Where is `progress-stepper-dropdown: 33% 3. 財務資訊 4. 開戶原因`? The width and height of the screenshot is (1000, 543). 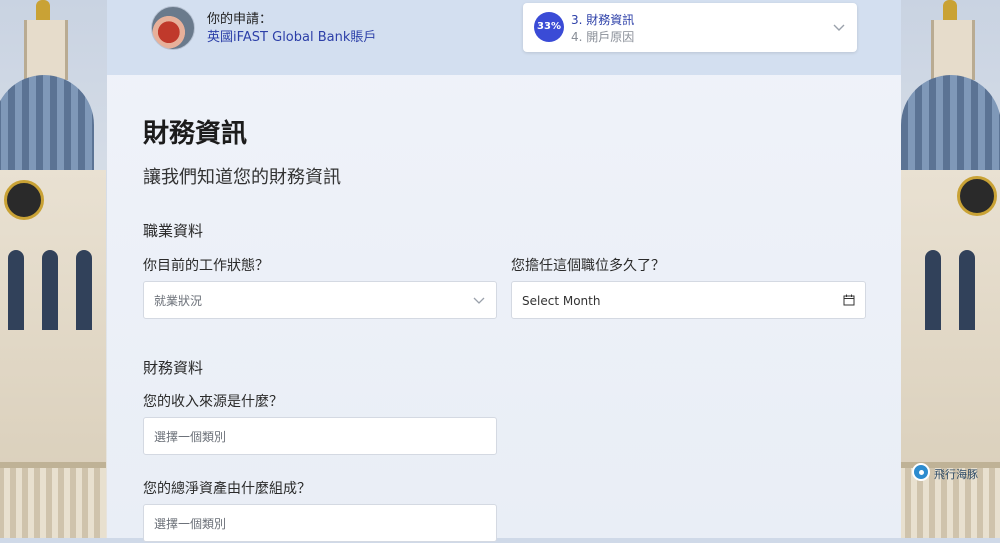 progress-stepper-dropdown: 33% 3. 財務資訊 4. 開戶原因 is located at coordinates (690, 27).